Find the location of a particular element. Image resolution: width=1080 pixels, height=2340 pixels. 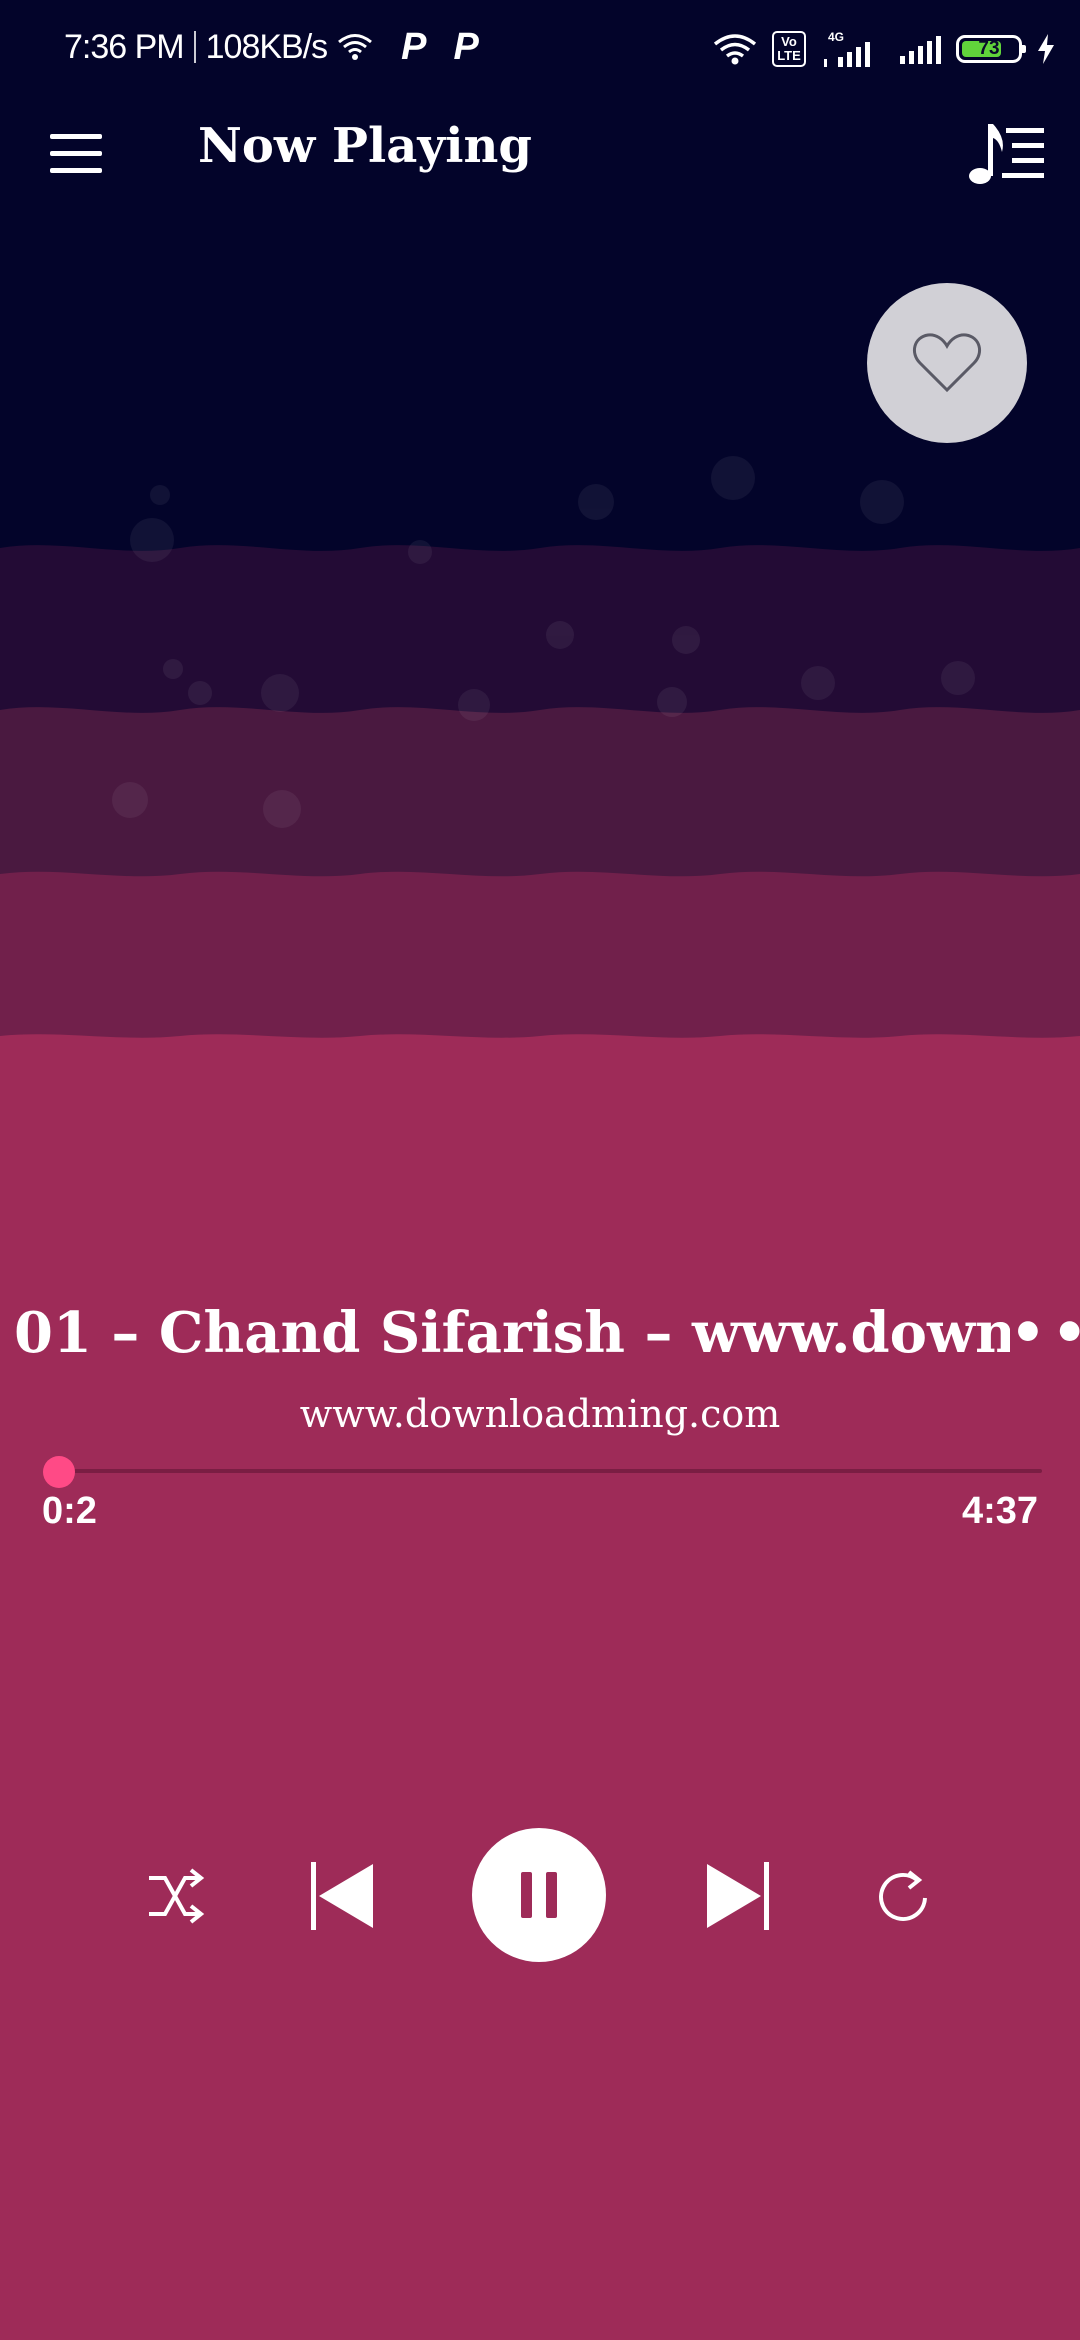

status-time: 7:36 PM is located at coordinates (124, 46).